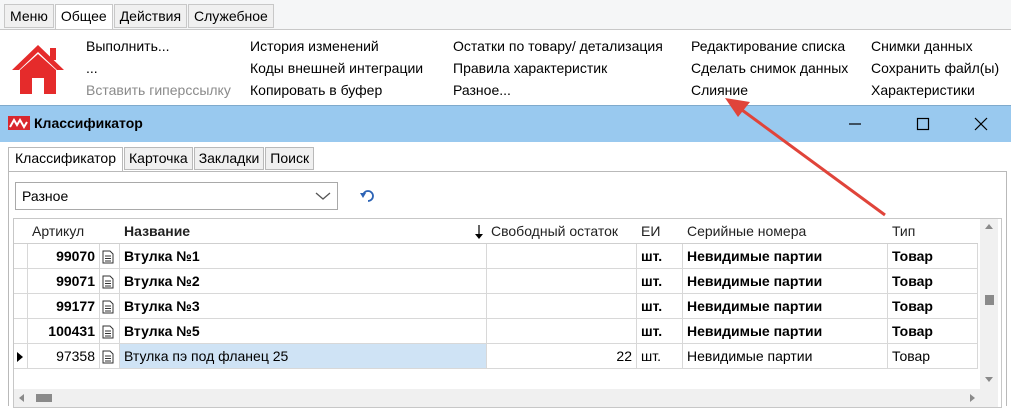 This screenshot has height=408, width=1011. I want to click on home-icon, so click(38, 69).